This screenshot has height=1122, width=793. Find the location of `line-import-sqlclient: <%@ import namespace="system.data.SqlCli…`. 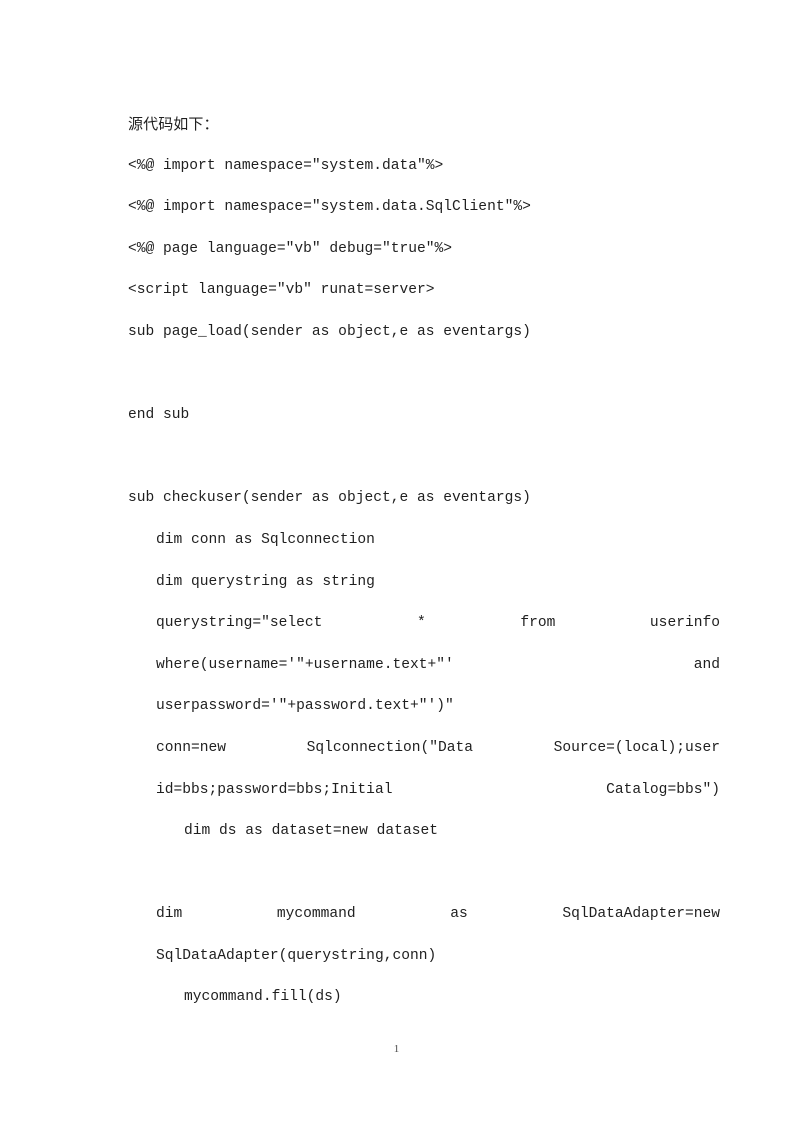

line-import-sqlclient: <%@ import namespace="system.data.SqlCli… is located at coordinates (329, 207).